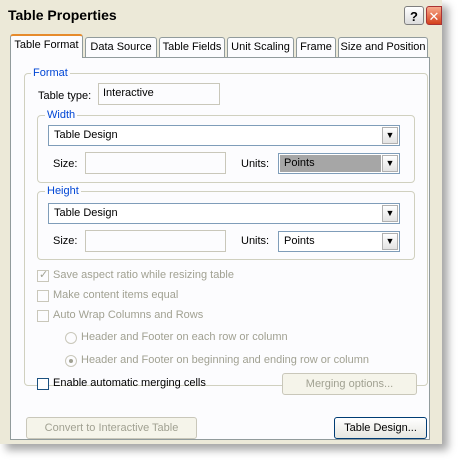 Image resolution: width=462 pixels, height=466 pixels. I want to click on height-legend: Height, so click(63, 191).